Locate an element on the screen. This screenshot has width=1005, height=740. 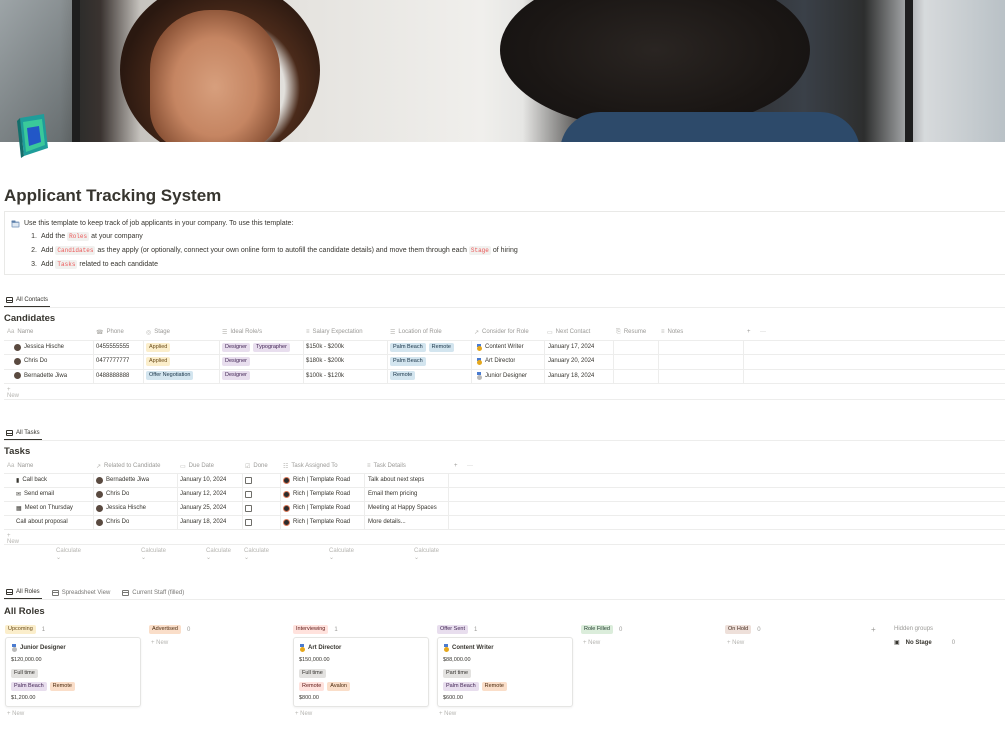
next-contact-cell: January 17, 2024 is located at coordinates (571, 347).